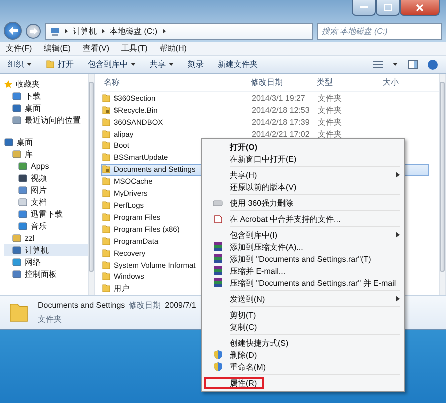  Describe the element at coordinates (50, 319) in the screenshot. I see `details-type: 文件夹` at that location.